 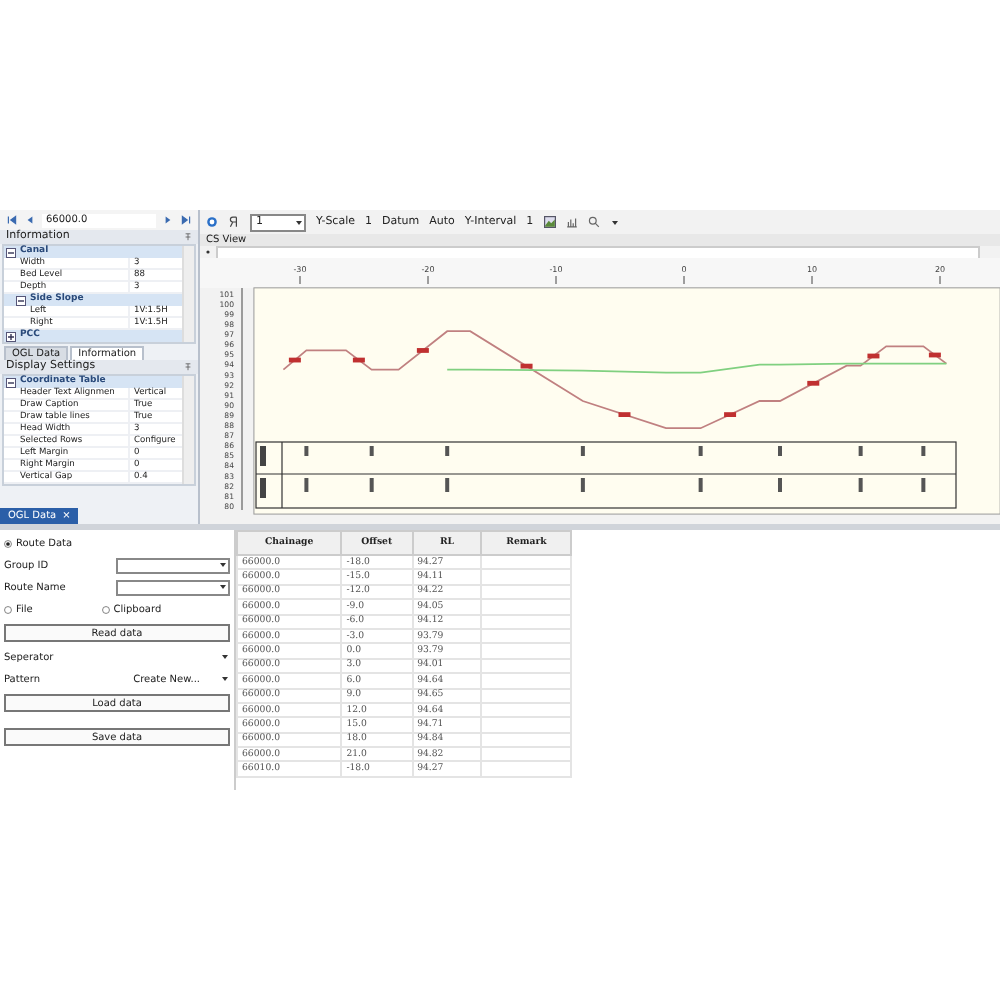 I want to click on mirror-r-icon, so click(x=234, y=222).